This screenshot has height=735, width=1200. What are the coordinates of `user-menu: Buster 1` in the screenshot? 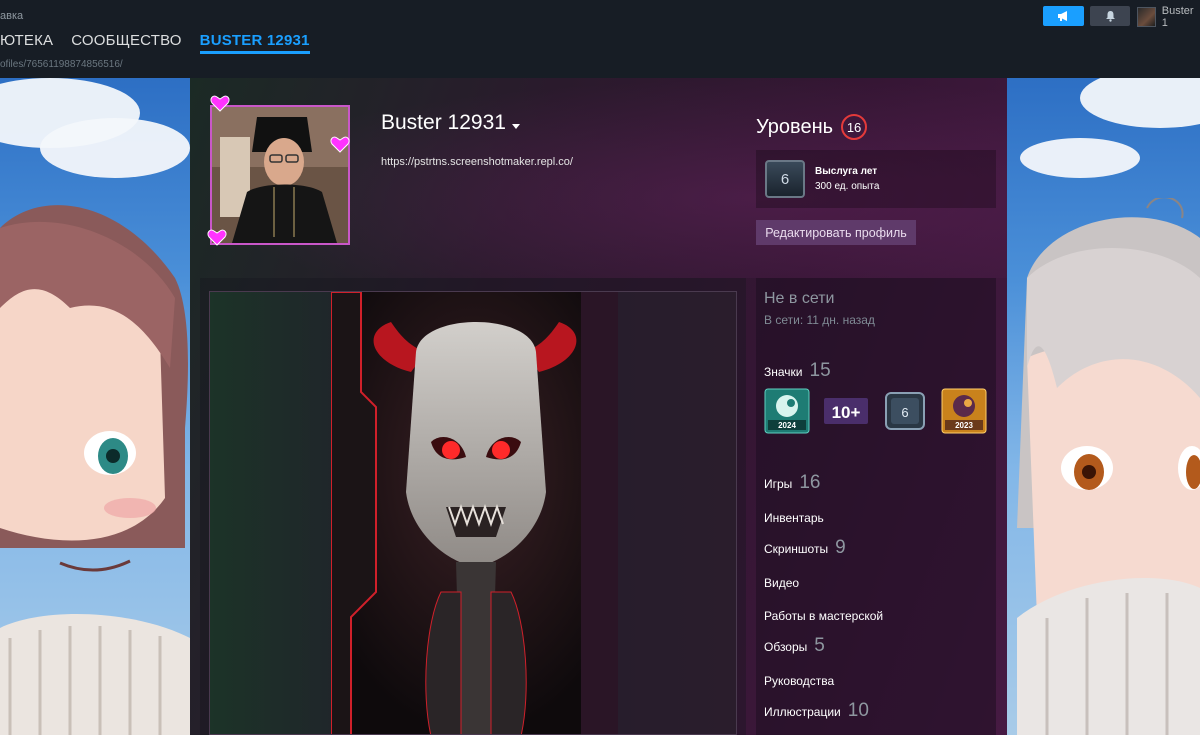 It's located at (1168, 17).